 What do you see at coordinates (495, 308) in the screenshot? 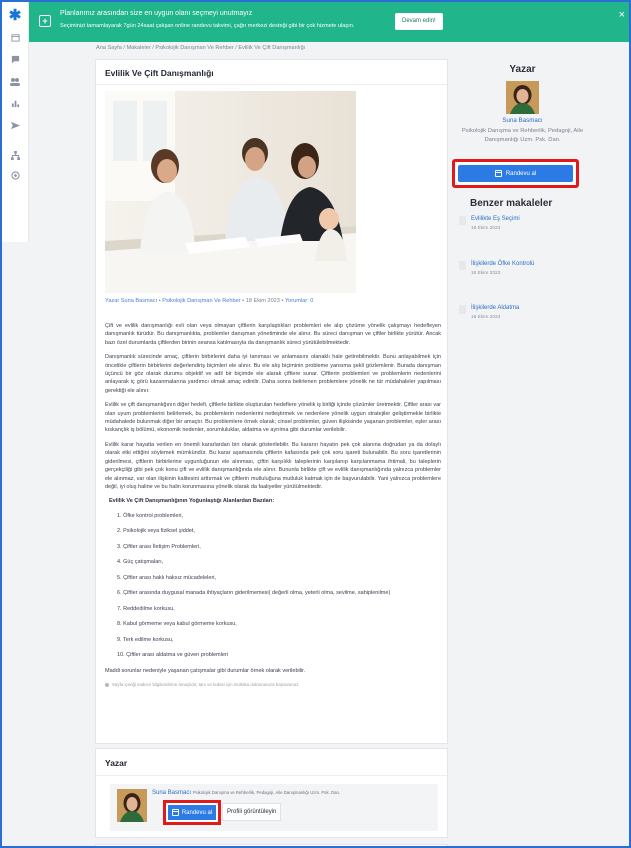
I see `related-title-link: İlişkilerde Aldatma` at bounding box center [495, 308].